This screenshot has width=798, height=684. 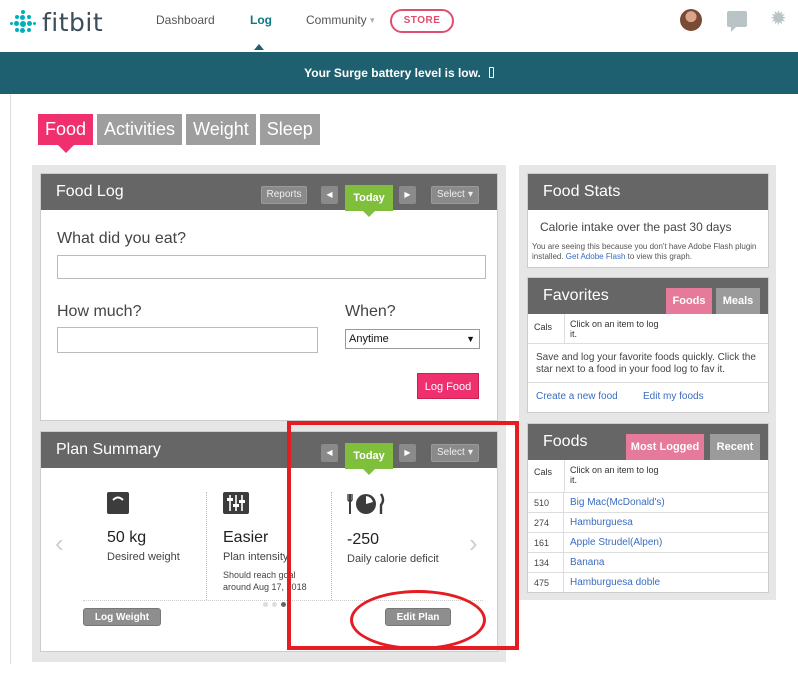 What do you see at coordinates (185, 20) in the screenshot?
I see `nav-dashboard: Dashboard` at bounding box center [185, 20].